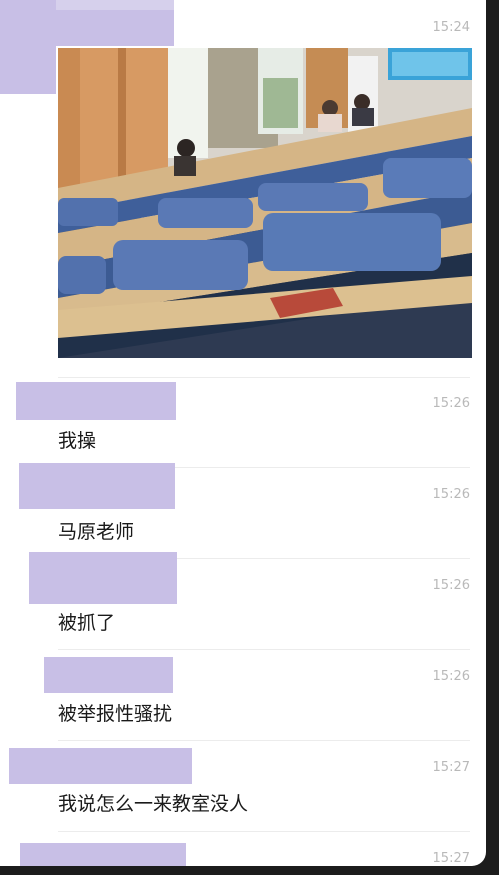 This screenshot has height=875, width=499. Describe the element at coordinates (115, 712) in the screenshot. I see `message-text: 被举报性骚扰` at that location.